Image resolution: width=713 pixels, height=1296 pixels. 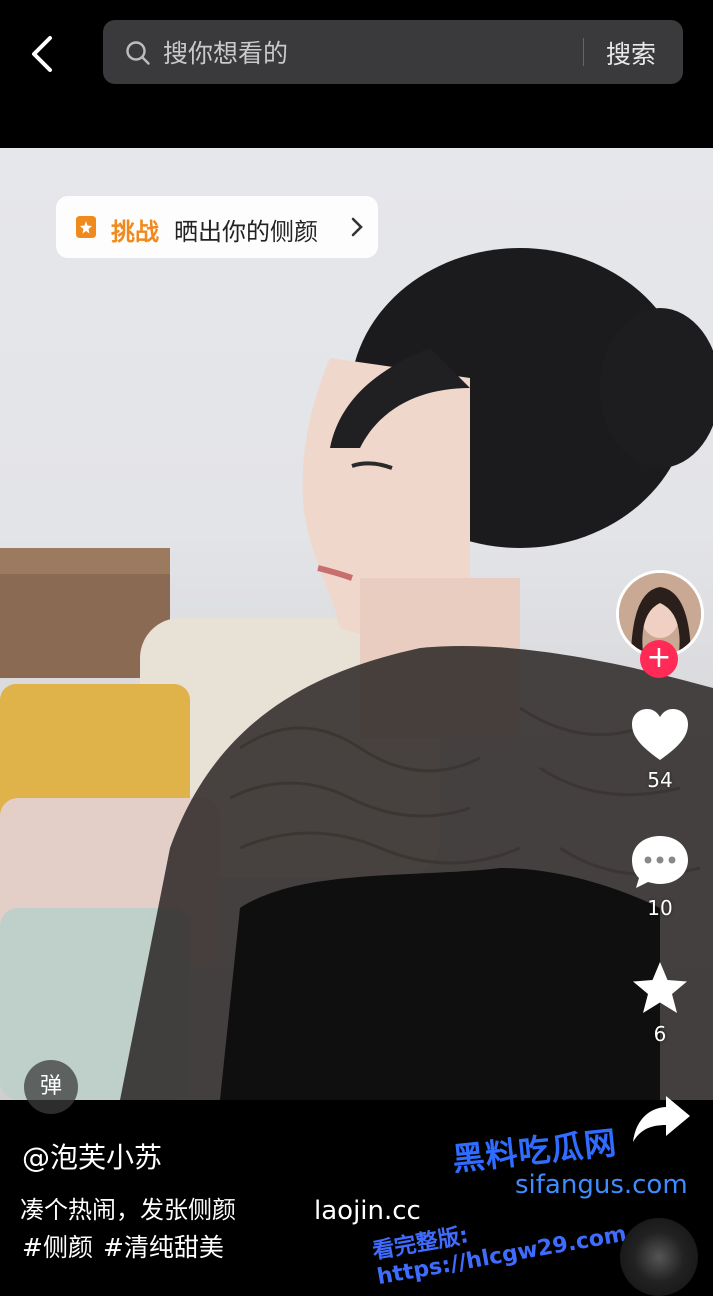 I want to click on watermark-site: laojin.cc, so click(x=367, y=1211).